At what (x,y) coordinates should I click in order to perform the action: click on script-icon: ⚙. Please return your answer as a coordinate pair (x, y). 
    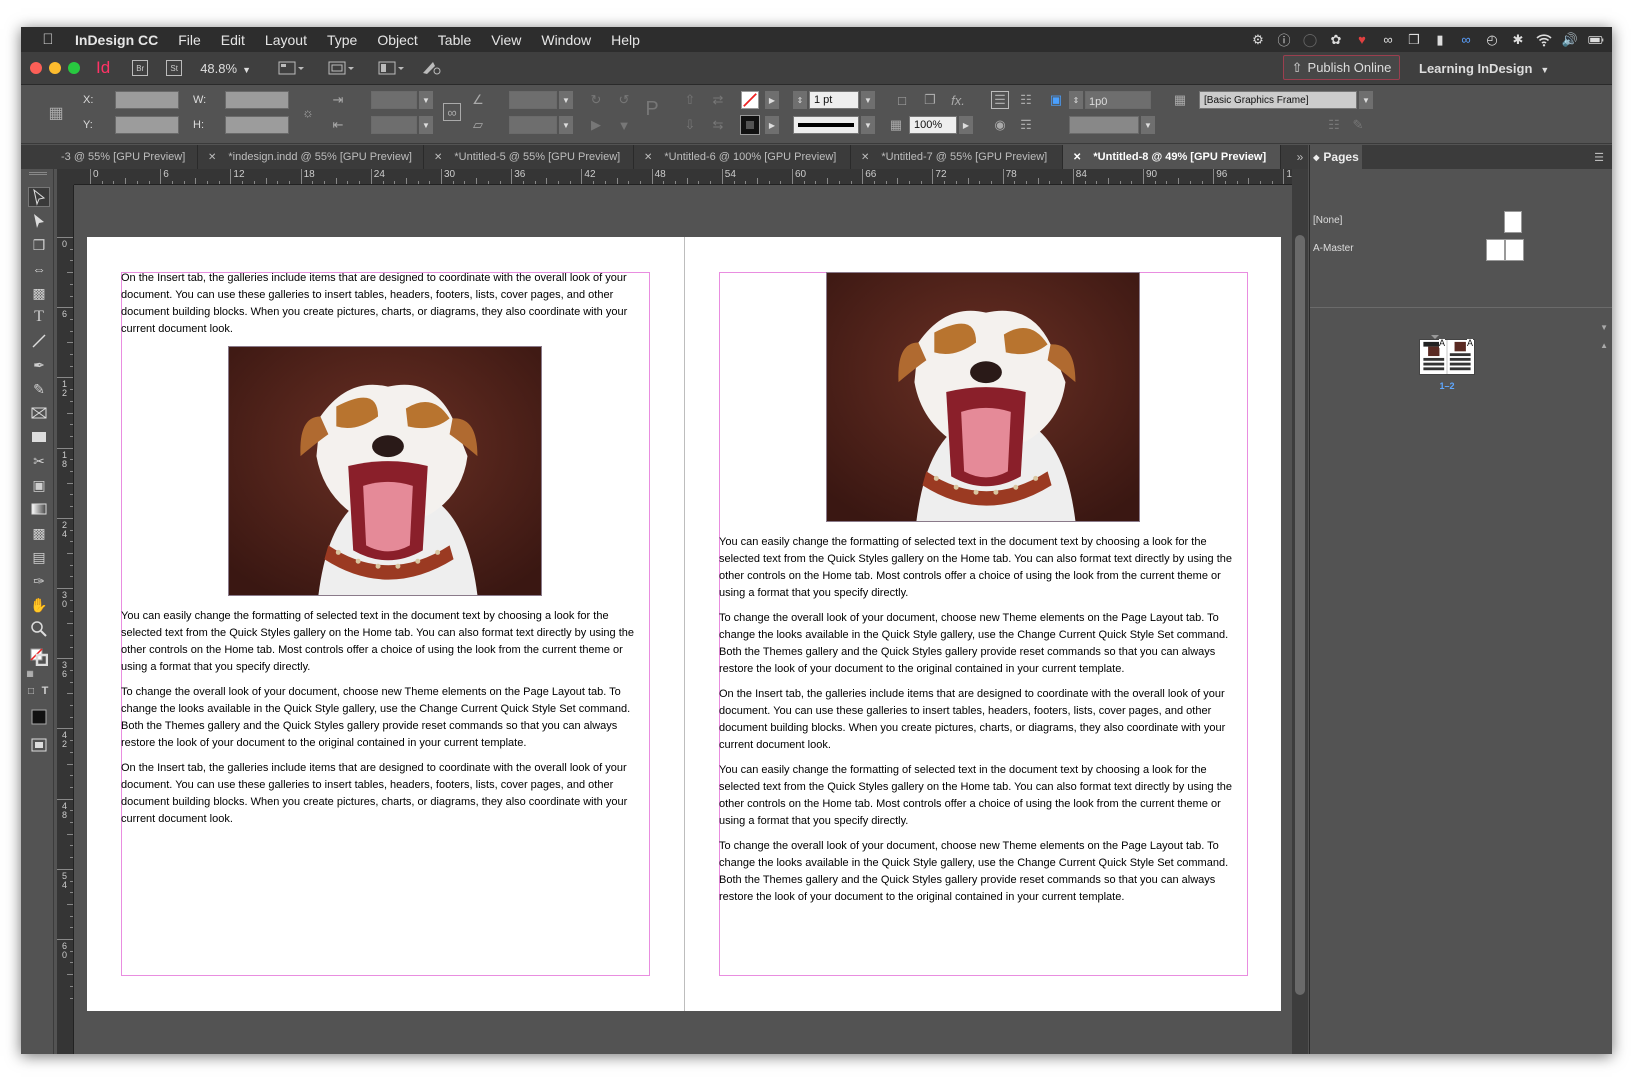
    Looking at the image, I should click on (1258, 40).